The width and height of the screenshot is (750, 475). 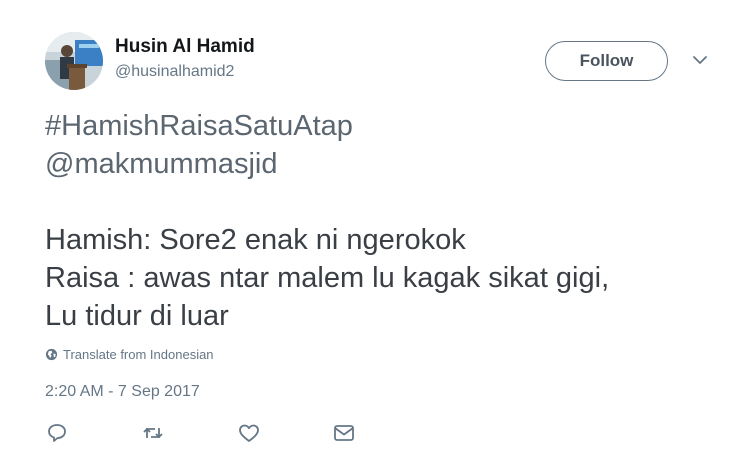 What do you see at coordinates (255, 240) in the screenshot?
I see `tweet-line: Hamish: Sore2 enak ni ngerokok` at bounding box center [255, 240].